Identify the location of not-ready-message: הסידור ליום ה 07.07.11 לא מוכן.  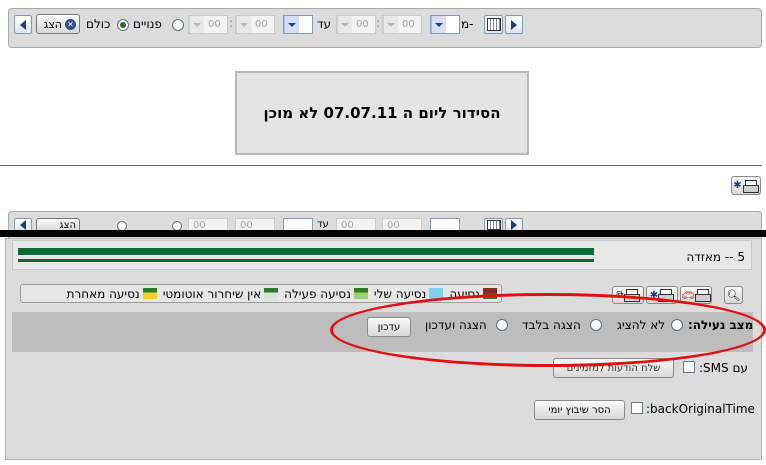
(382, 113).